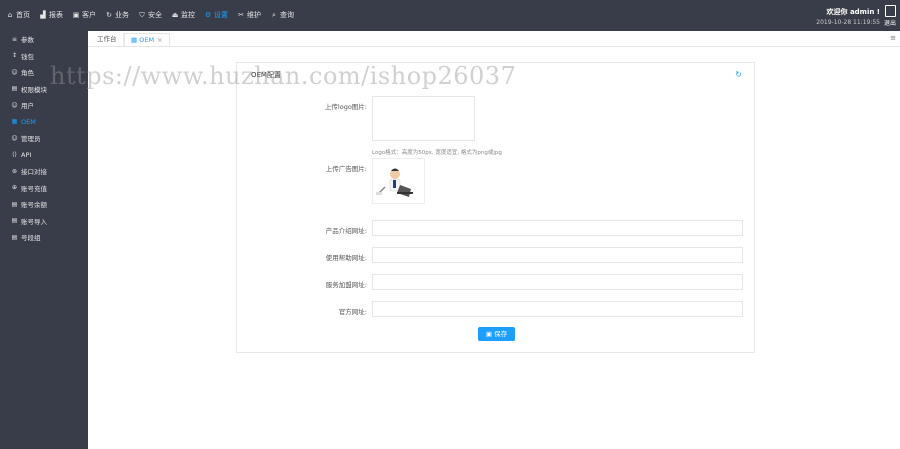  I want to click on nav-item-label: 业务, so click(122, 15).